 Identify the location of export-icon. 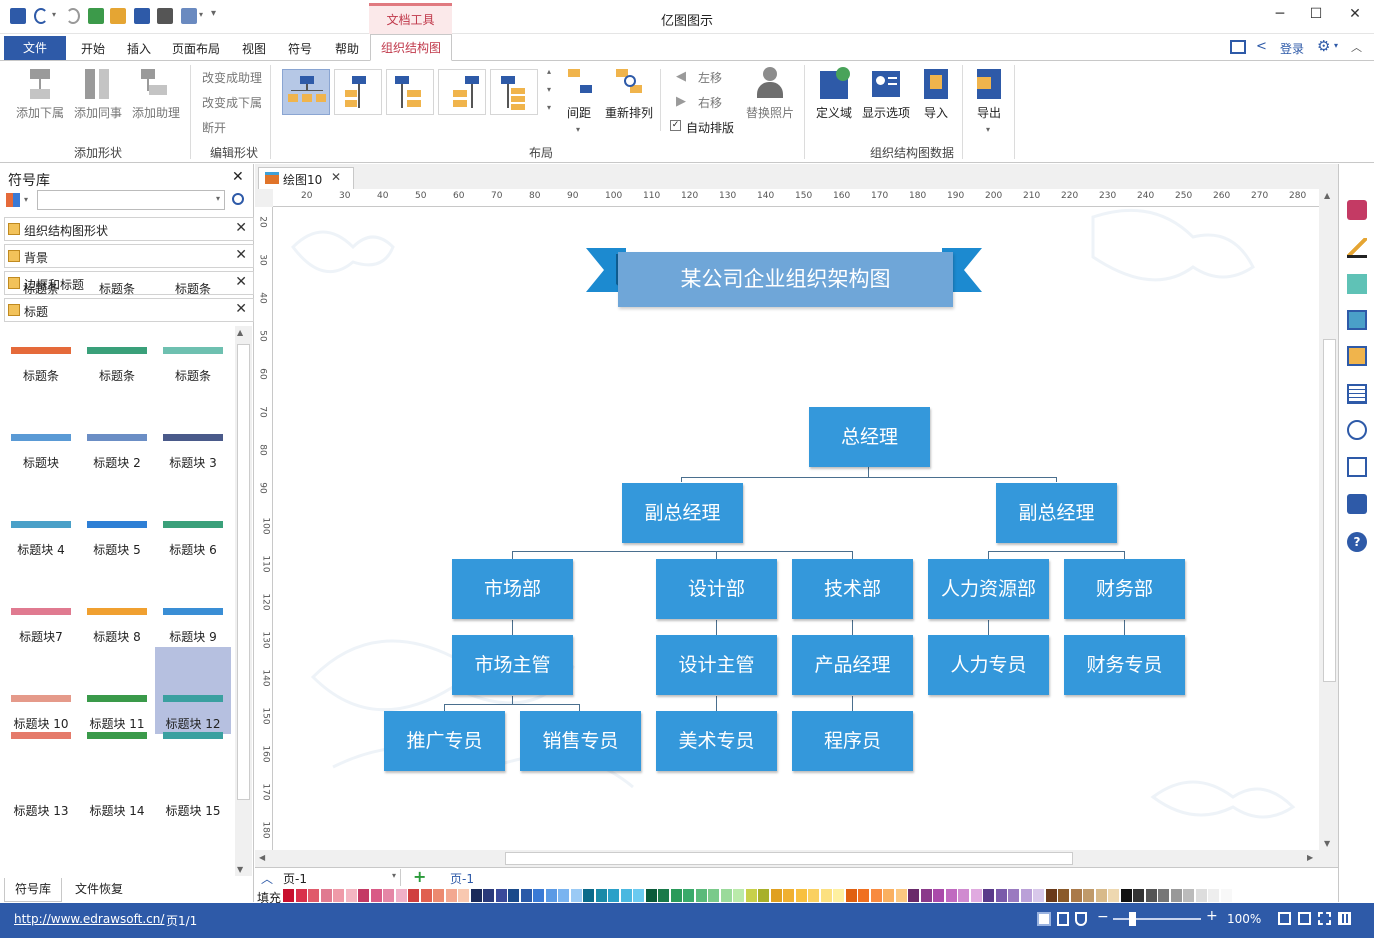
(989, 84).